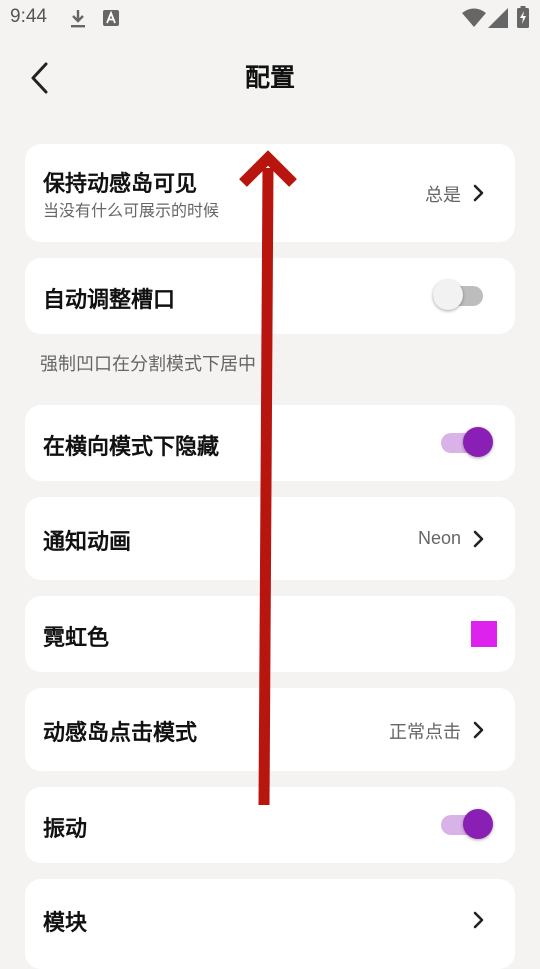  What do you see at coordinates (78, 19) in the screenshot?
I see `download-icon` at bounding box center [78, 19].